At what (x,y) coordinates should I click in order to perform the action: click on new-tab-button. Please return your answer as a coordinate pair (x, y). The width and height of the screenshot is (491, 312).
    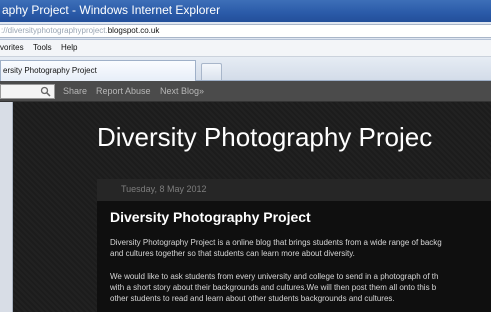
    Looking at the image, I should click on (211, 71).